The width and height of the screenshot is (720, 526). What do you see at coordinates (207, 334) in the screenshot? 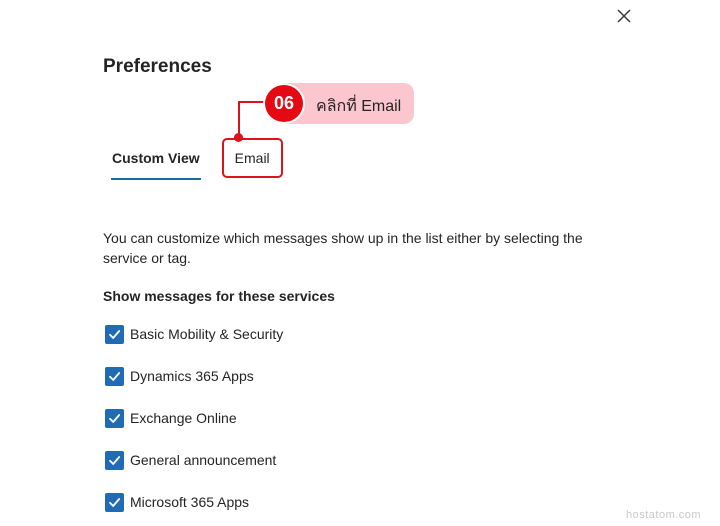
I see `checkbox-label: Basic Mobility & Security` at bounding box center [207, 334].